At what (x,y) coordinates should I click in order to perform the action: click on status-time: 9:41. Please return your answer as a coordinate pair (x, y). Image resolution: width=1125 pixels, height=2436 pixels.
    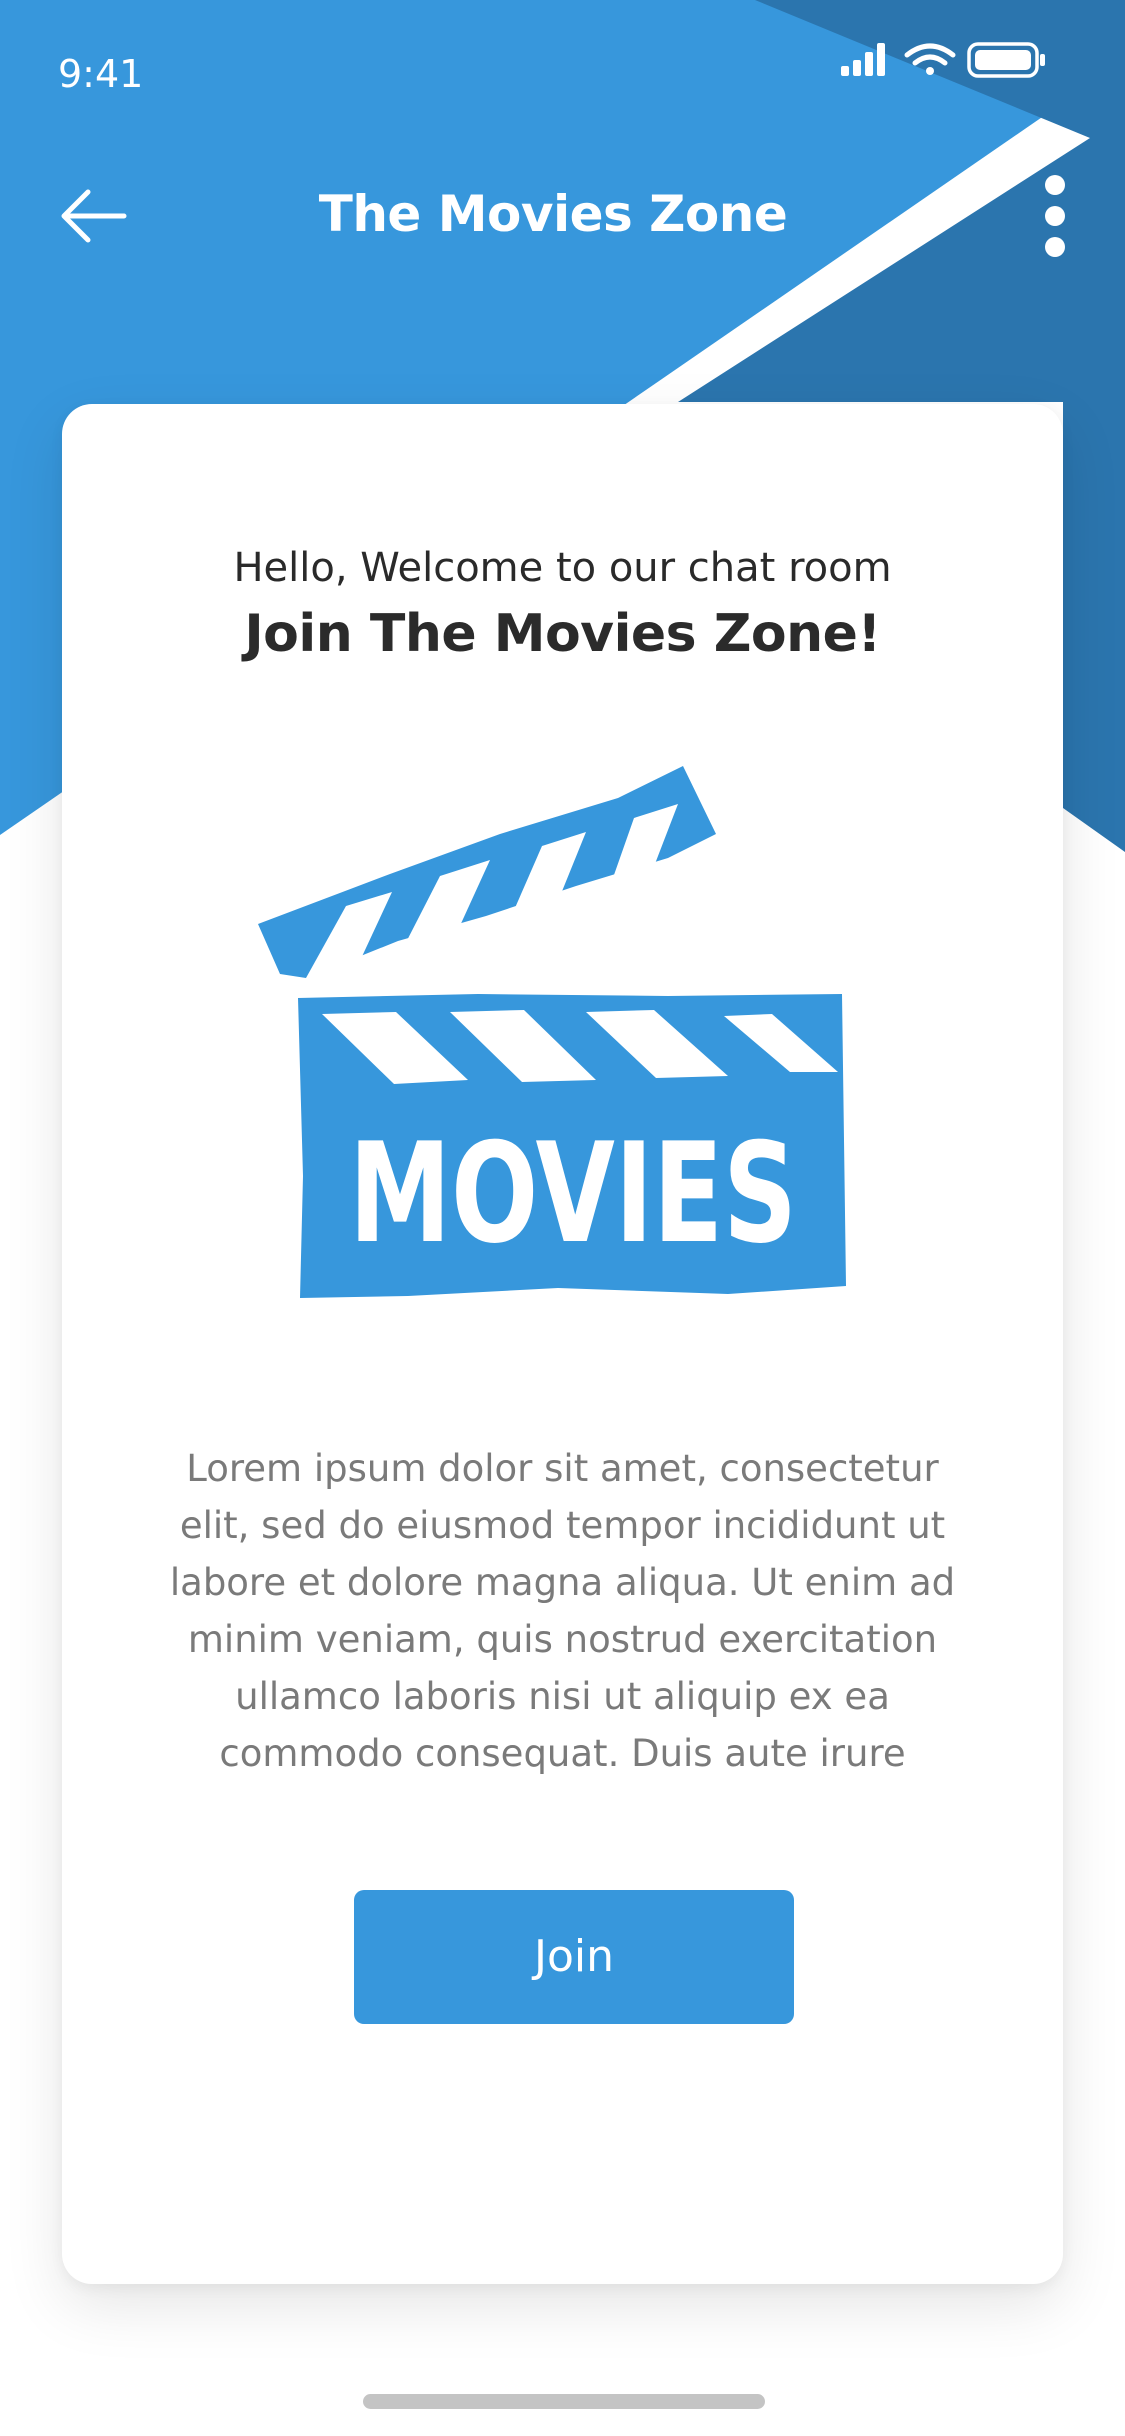
    Looking at the image, I should click on (101, 74).